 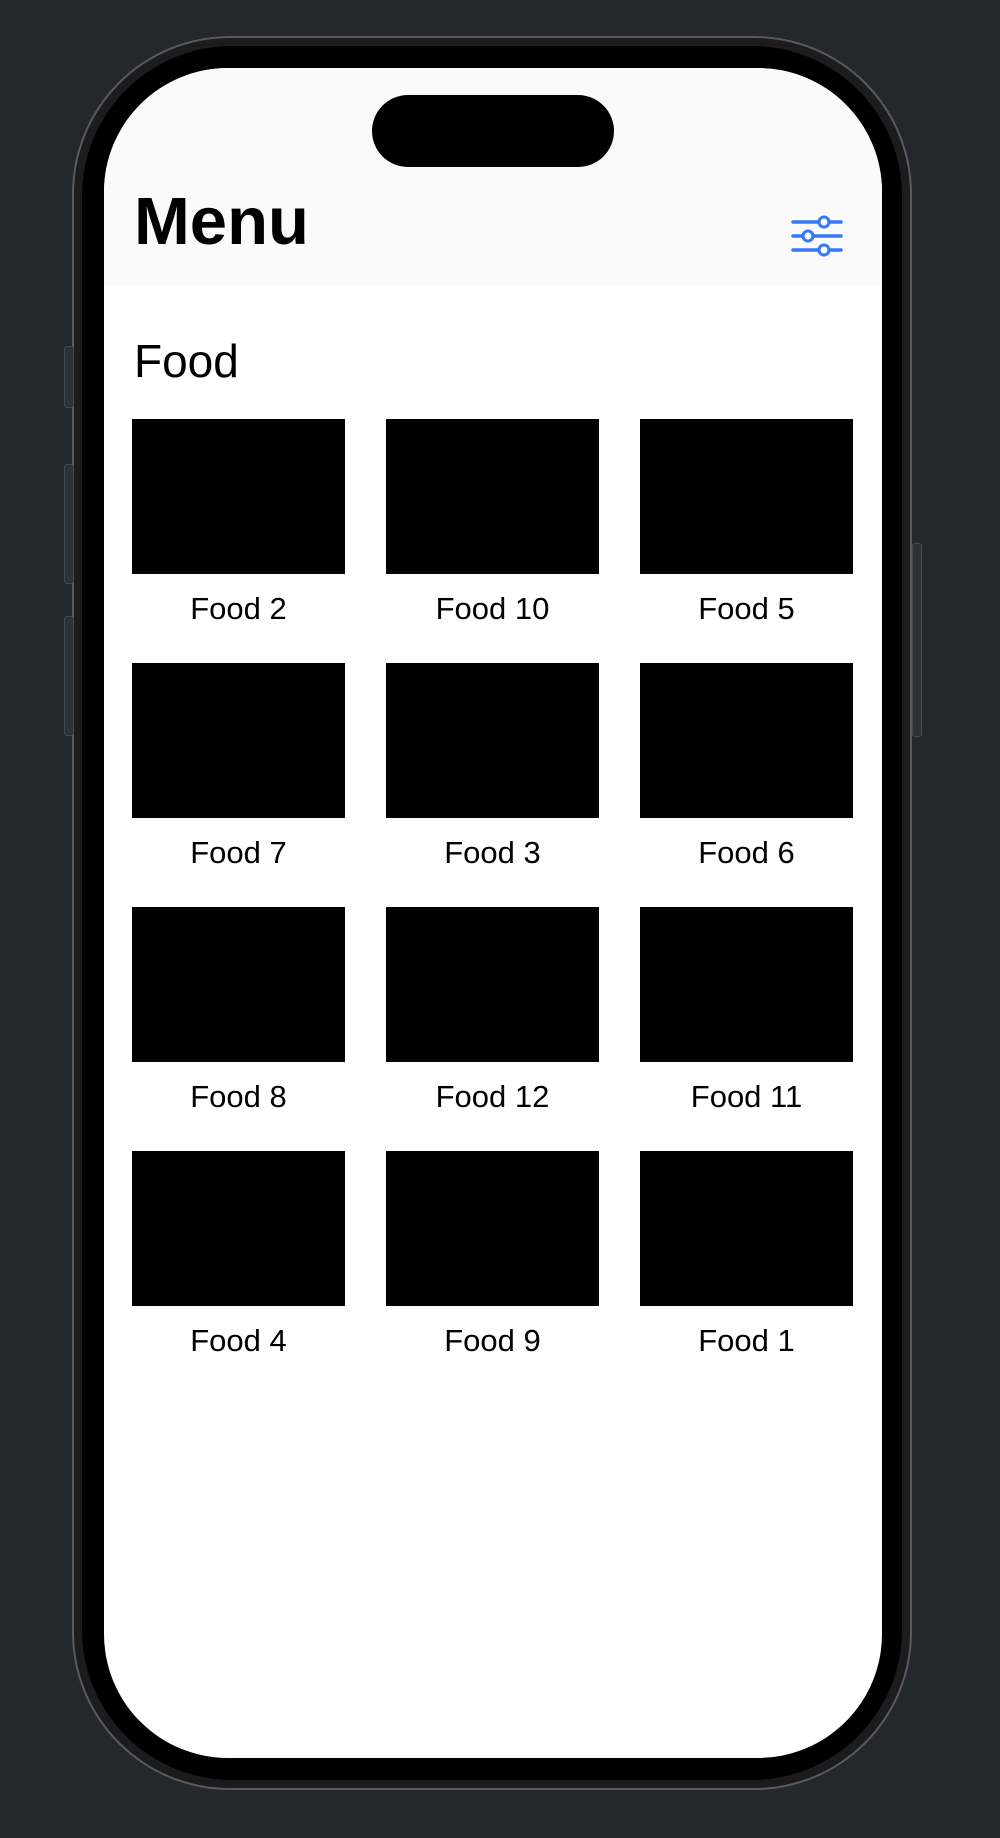 I want to click on food-card: Food 5, so click(x=746, y=524).